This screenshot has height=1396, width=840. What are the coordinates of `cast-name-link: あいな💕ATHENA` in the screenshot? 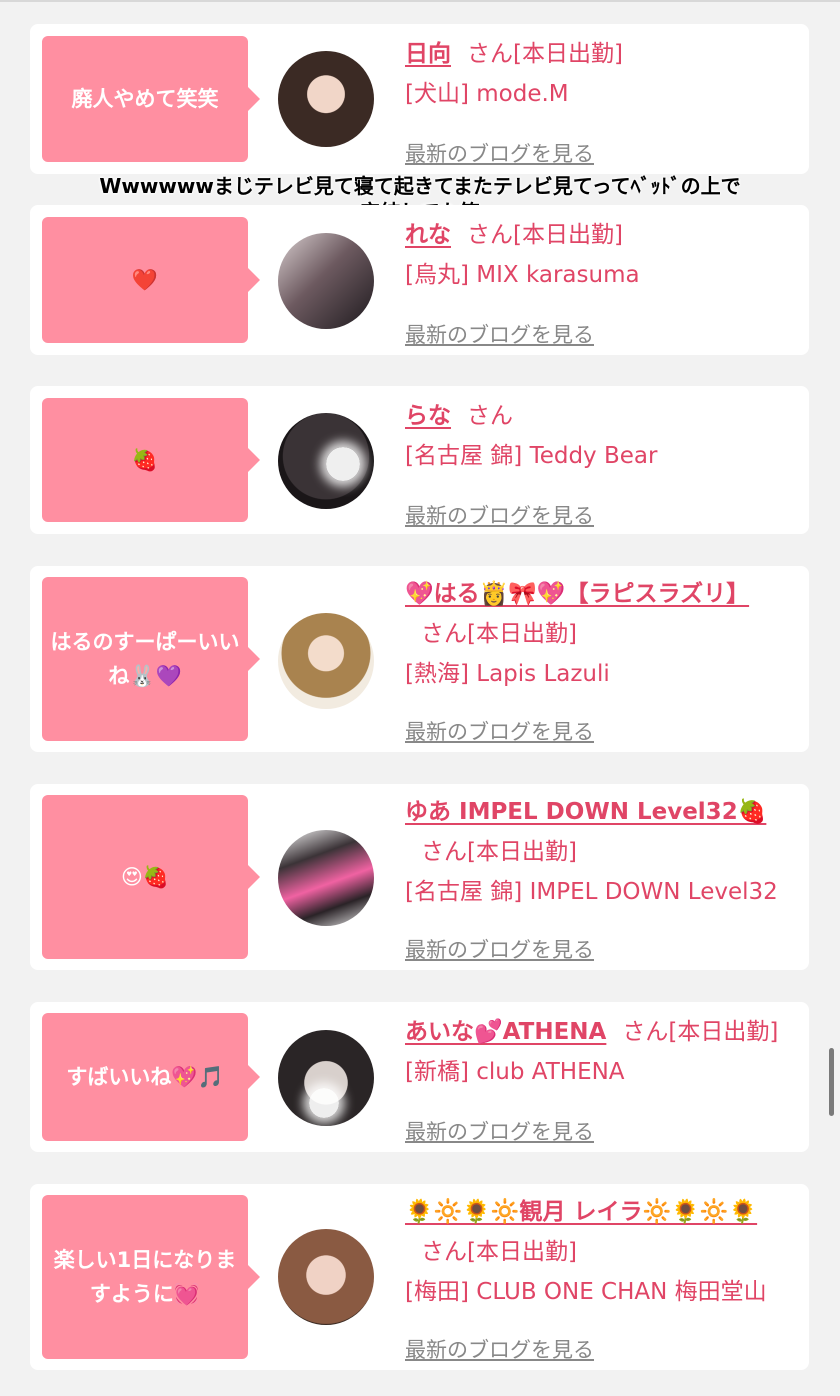 It's located at (505, 1032).